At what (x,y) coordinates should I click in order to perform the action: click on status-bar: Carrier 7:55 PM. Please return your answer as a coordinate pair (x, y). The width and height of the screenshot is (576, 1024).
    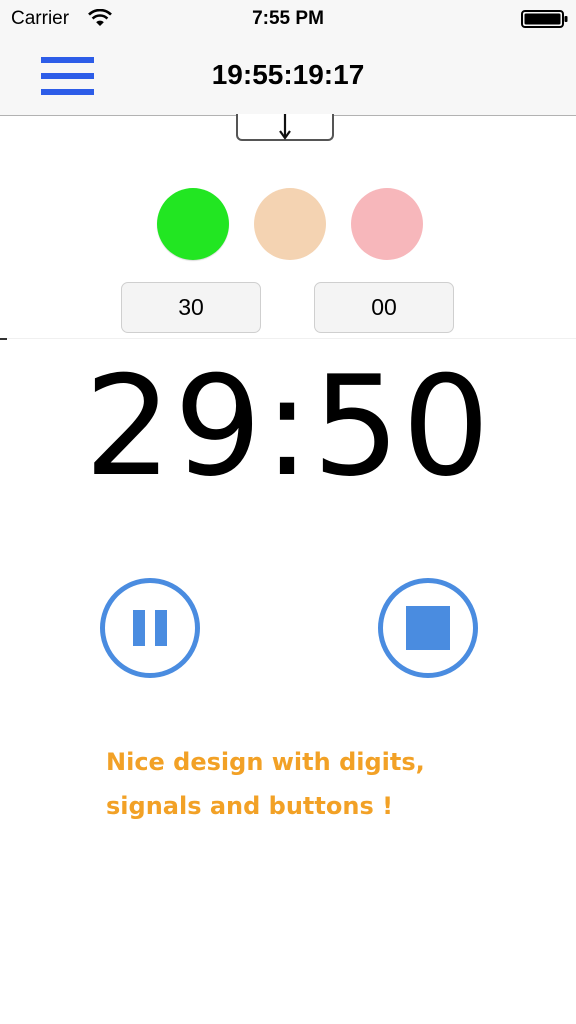
    Looking at the image, I should click on (288, 19).